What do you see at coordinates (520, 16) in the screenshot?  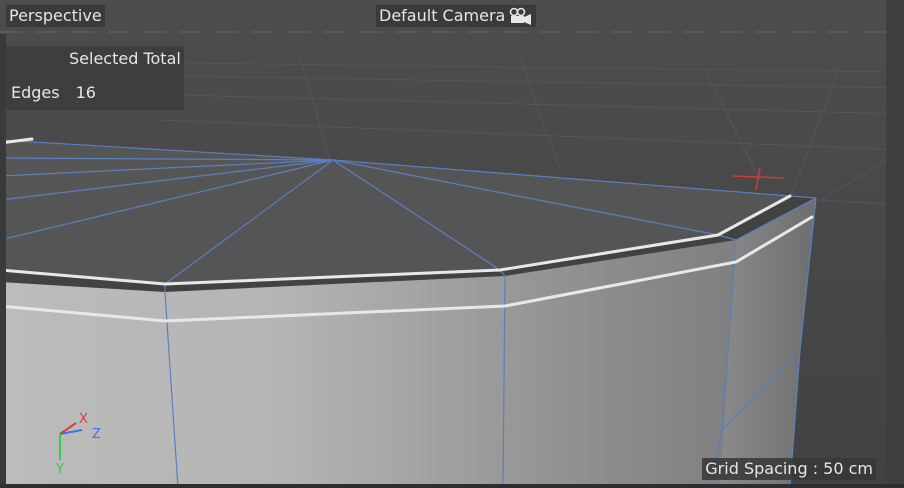 I see `camera-icon` at bounding box center [520, 16].